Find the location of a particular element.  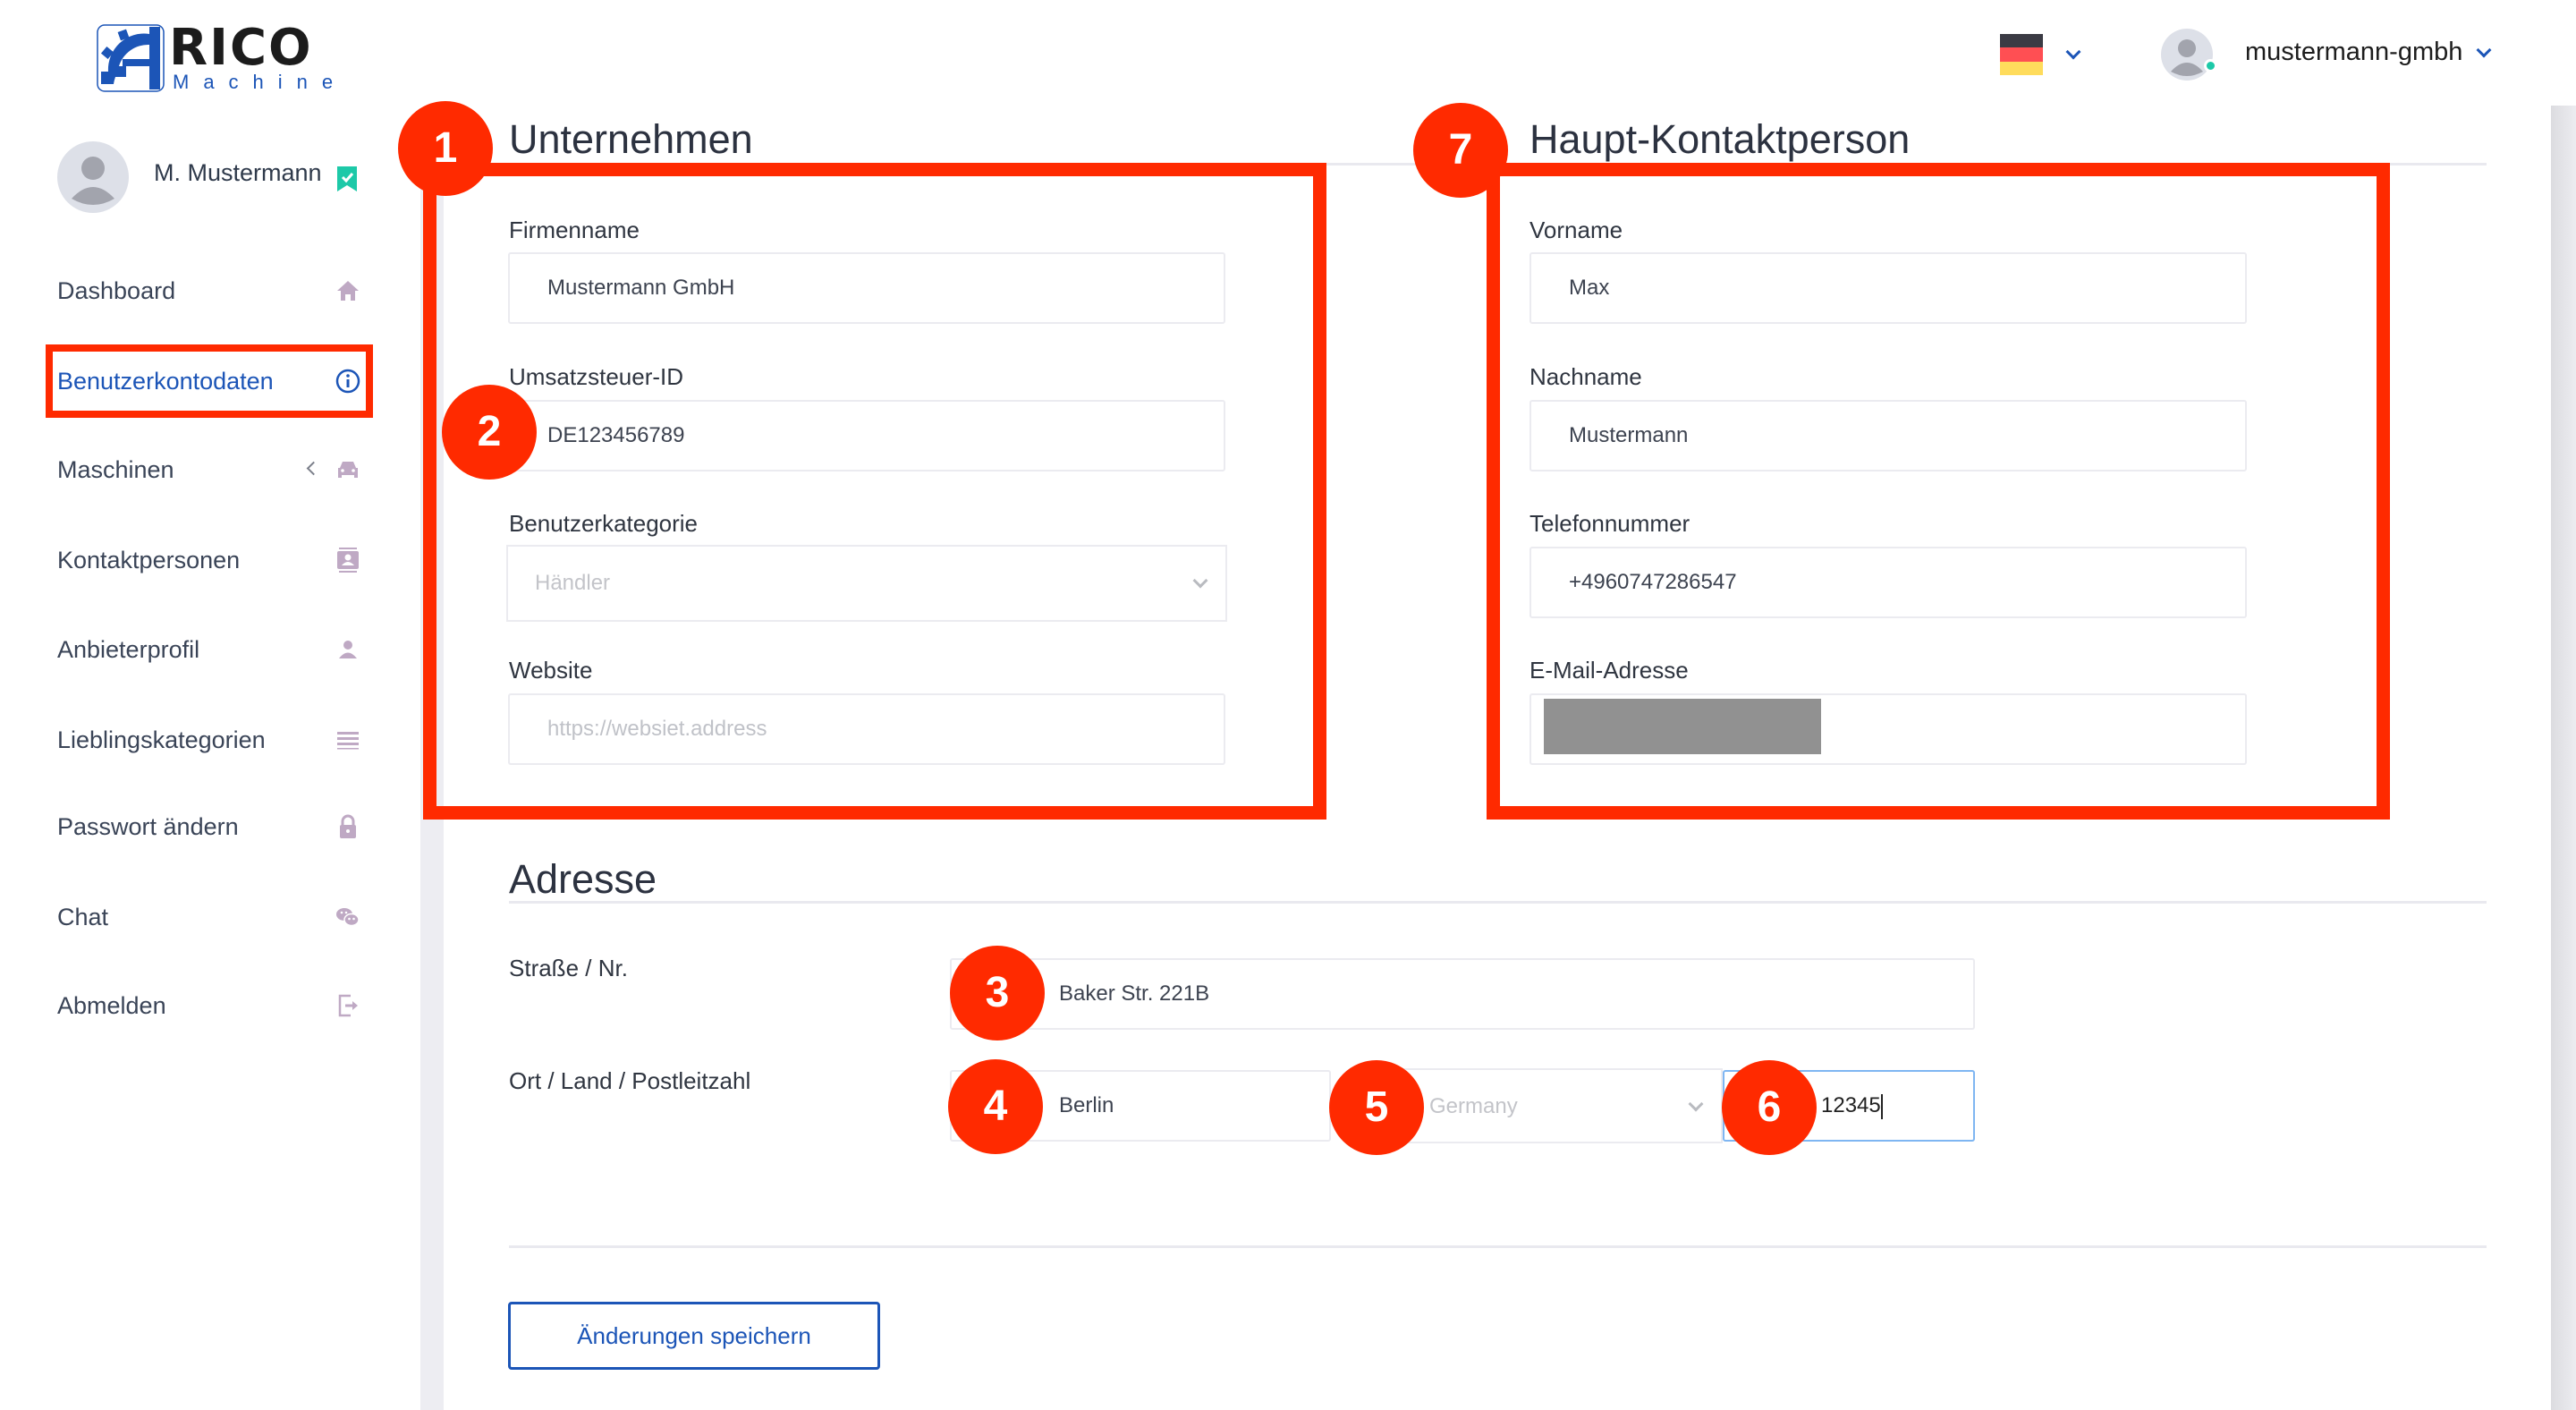

sidebar-item-label: Passwort ändern is located at coordinates (148, 827).